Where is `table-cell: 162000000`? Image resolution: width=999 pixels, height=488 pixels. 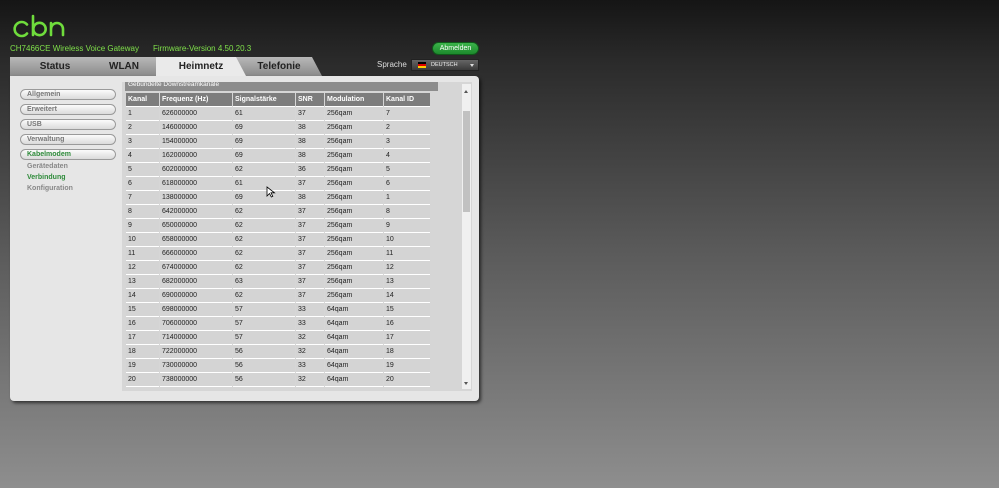
table-cell: 162000000 is located at coordinates (196, 156).